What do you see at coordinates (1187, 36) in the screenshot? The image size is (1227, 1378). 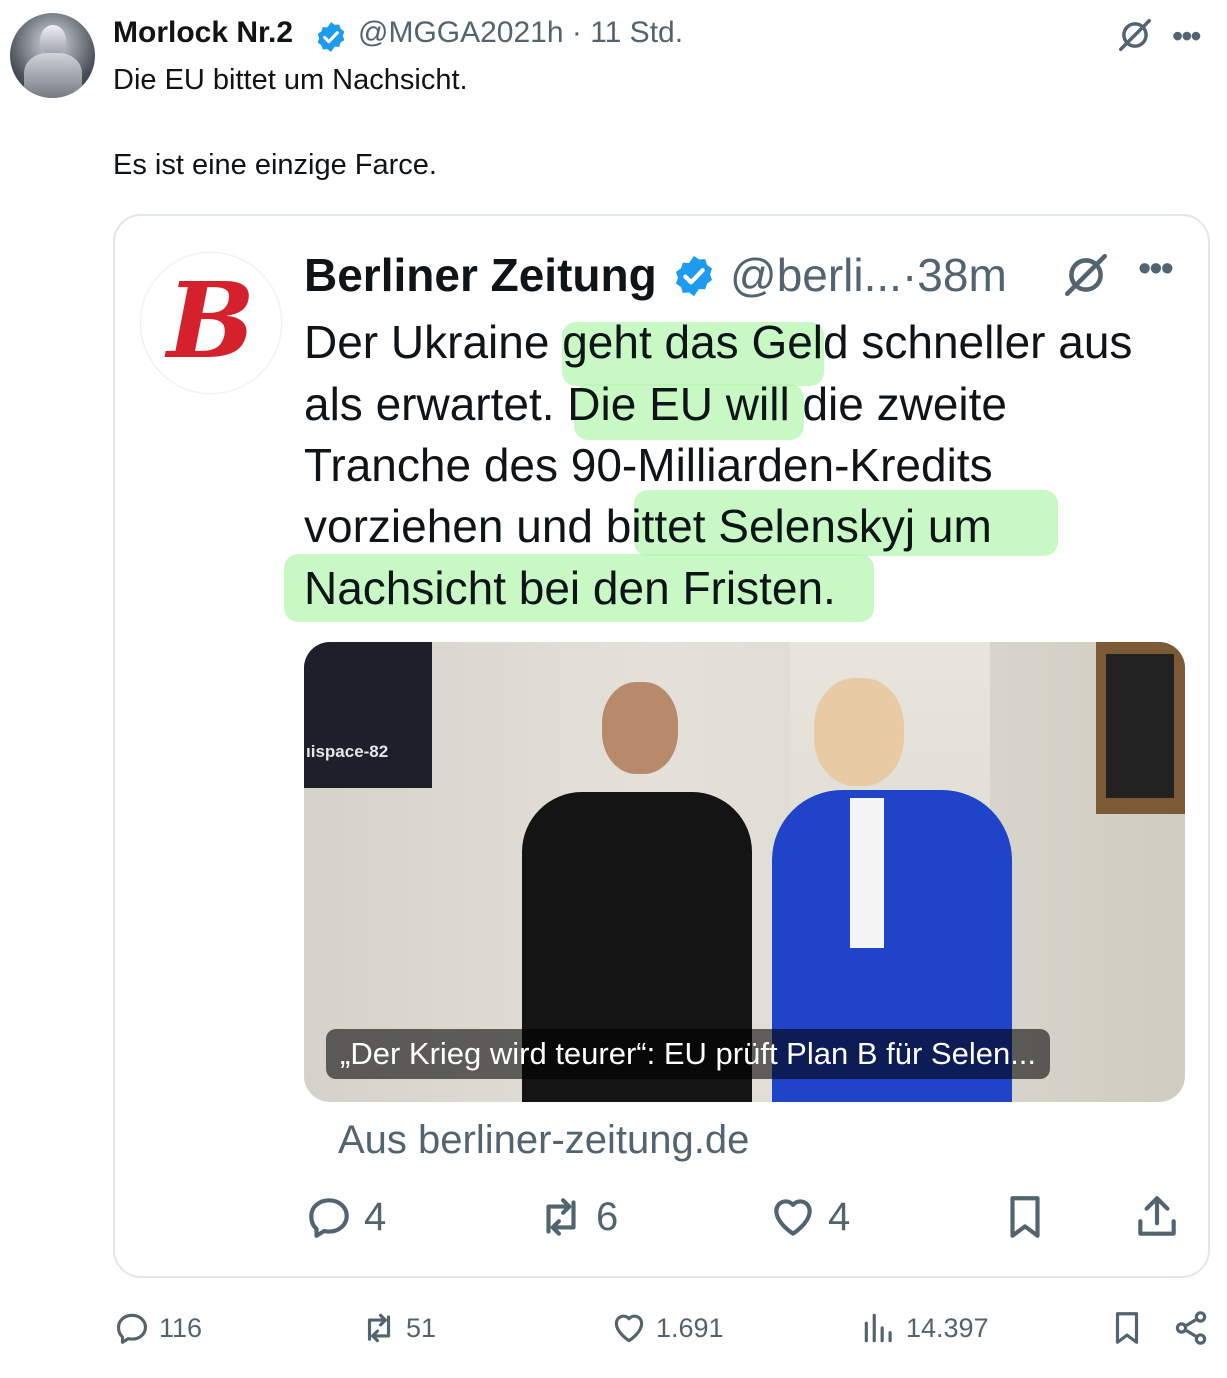 I see `more-options-icon: •••` at bounding box center [1187, 36].